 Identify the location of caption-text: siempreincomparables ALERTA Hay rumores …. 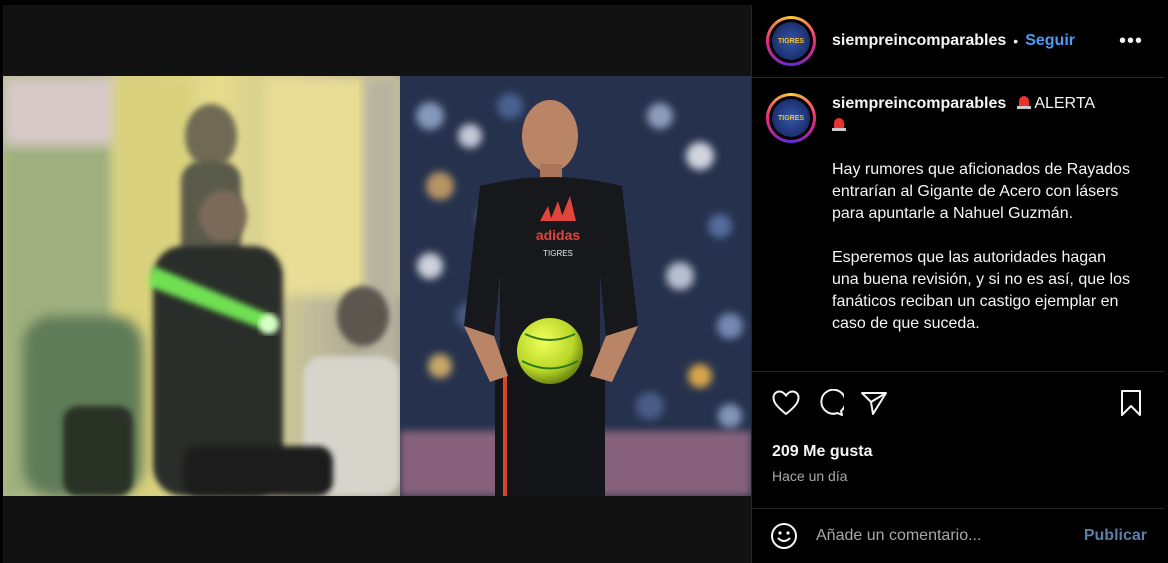
(984, 214).